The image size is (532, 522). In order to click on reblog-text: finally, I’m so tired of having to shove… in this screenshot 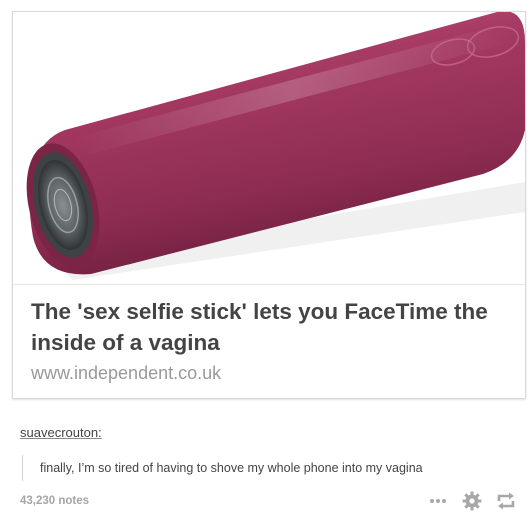, I will do `click(231, 468)`.